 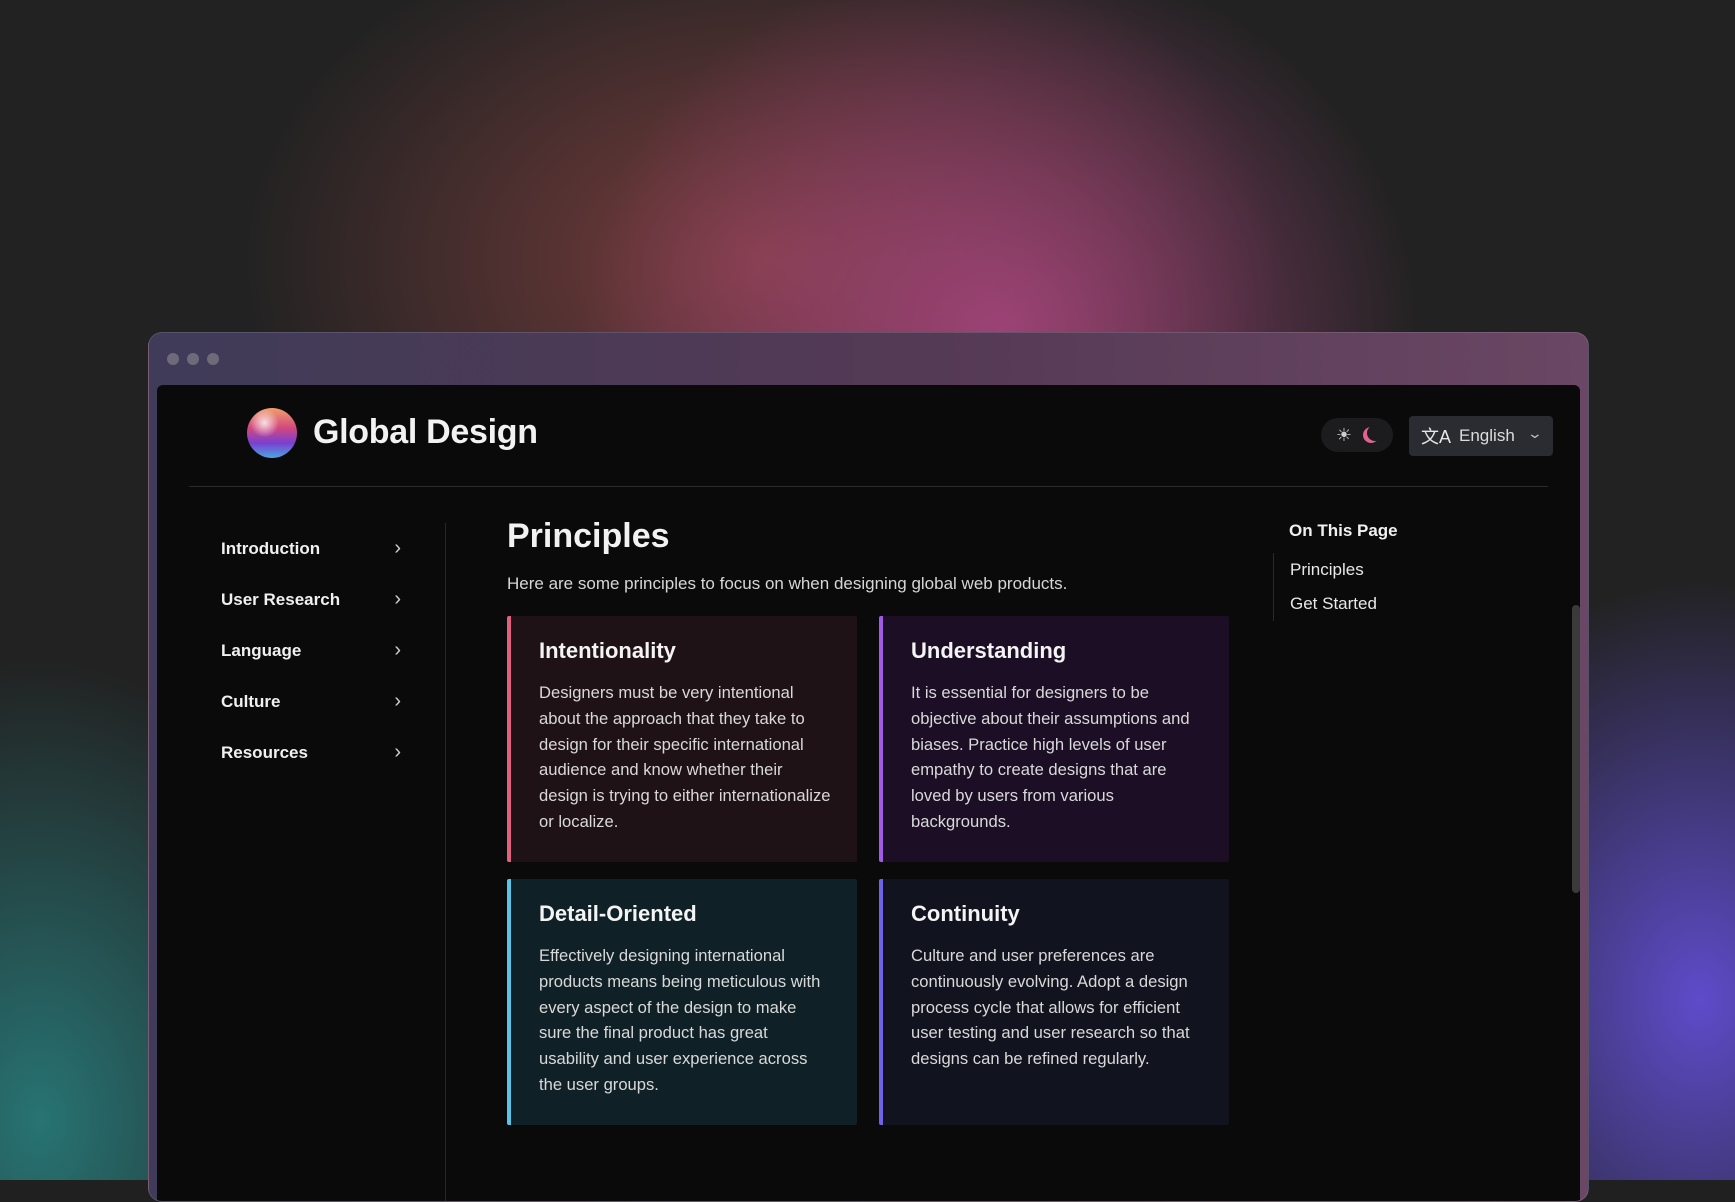 I want to click on sidebar-divider, so click(x=445, y=862).